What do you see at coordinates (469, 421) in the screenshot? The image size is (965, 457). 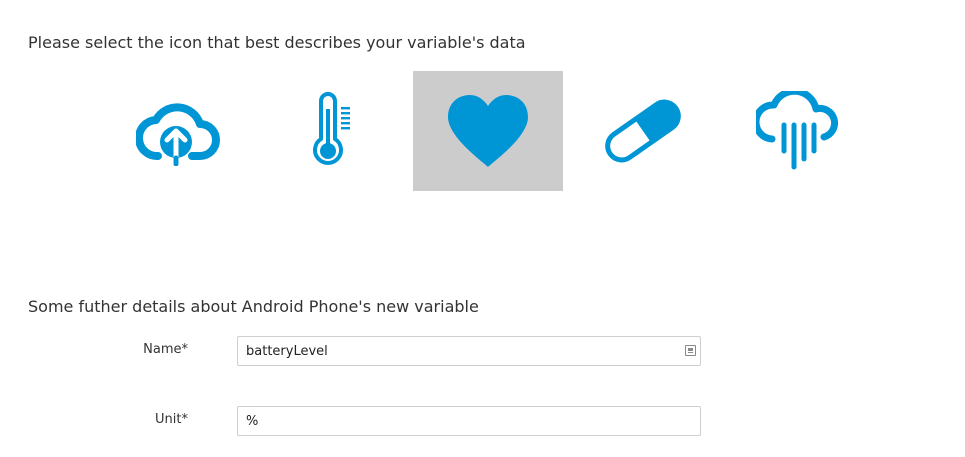 I see `unit-field` at bounding box center [469, 421].